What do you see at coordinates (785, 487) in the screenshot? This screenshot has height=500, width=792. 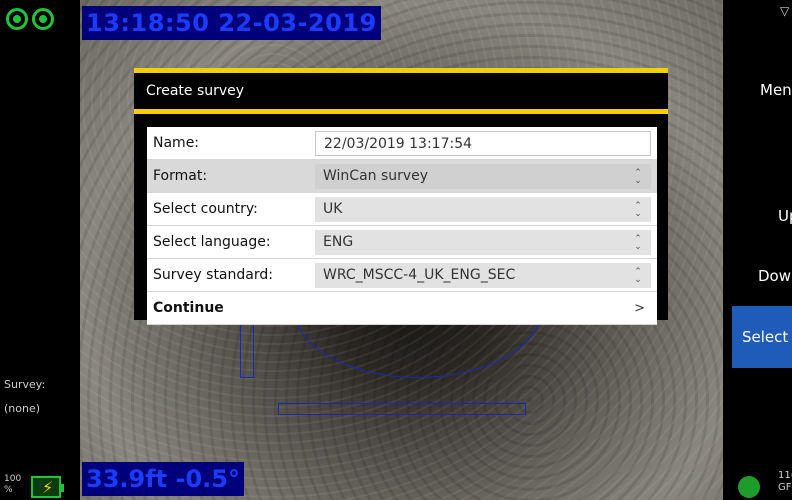 I see `gps-unit: GF` at bounding box center [785, 487].